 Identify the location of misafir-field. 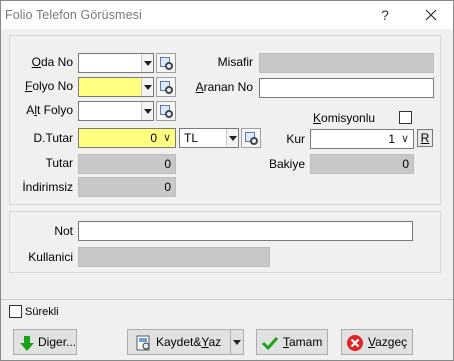
(346, 63).